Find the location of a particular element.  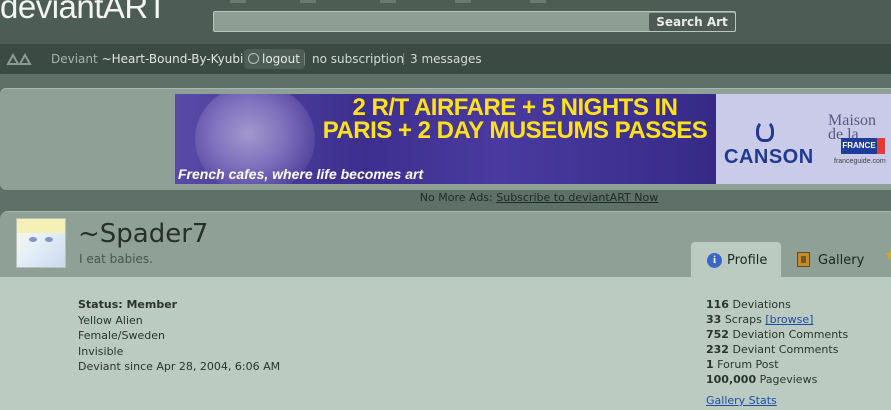

tab-label: Profile is located at coordinates (747, 260).